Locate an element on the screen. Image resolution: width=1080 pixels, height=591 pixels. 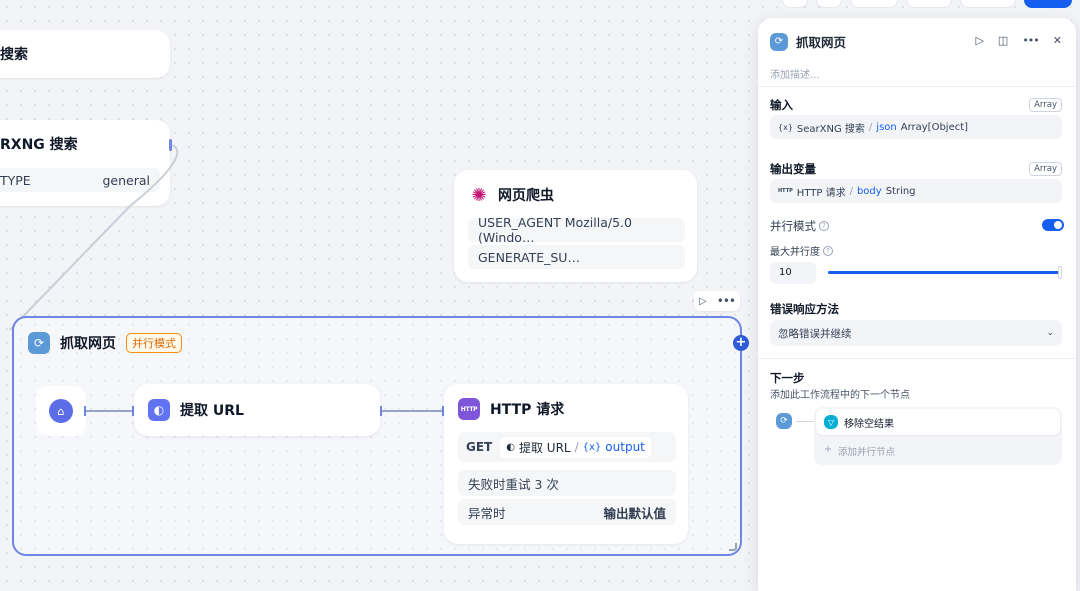
http-method: GET is located at coordinates (479, 447).